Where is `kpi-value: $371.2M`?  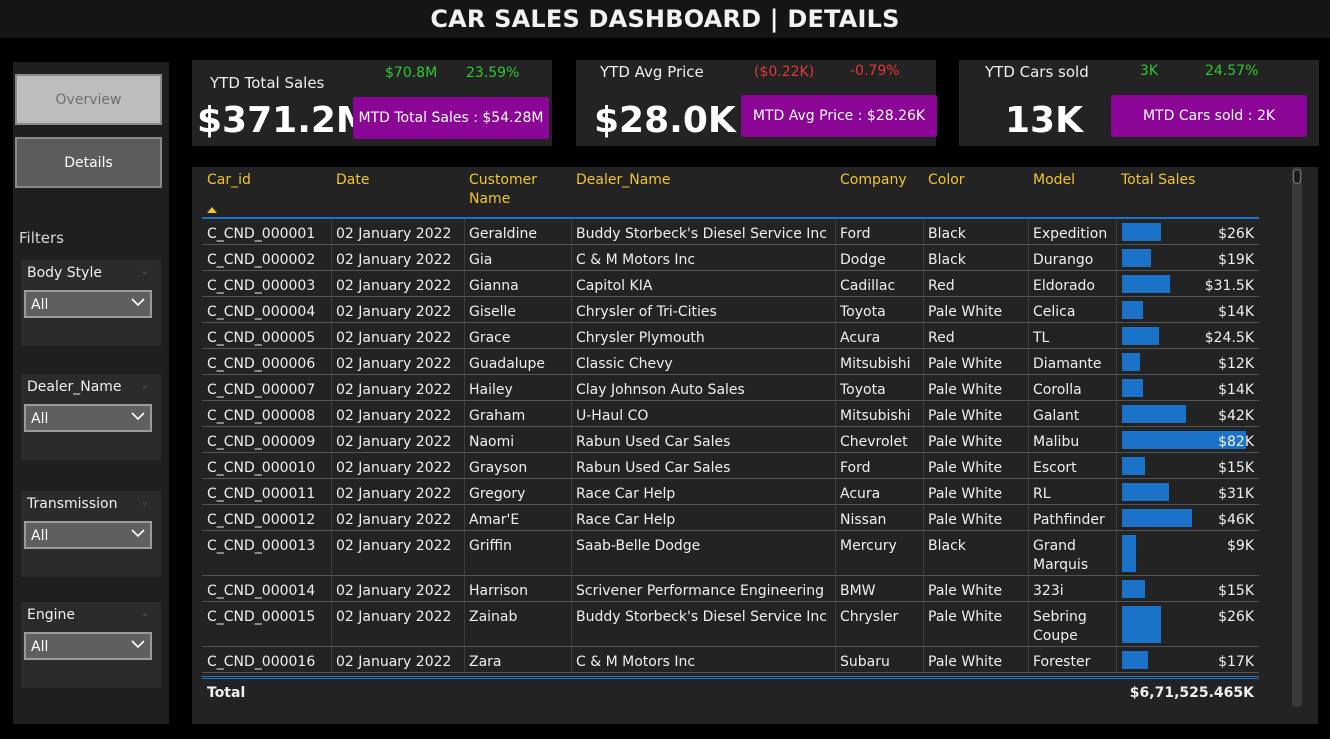
kpi-value: $371.2M is located at coordinates (284, 120).